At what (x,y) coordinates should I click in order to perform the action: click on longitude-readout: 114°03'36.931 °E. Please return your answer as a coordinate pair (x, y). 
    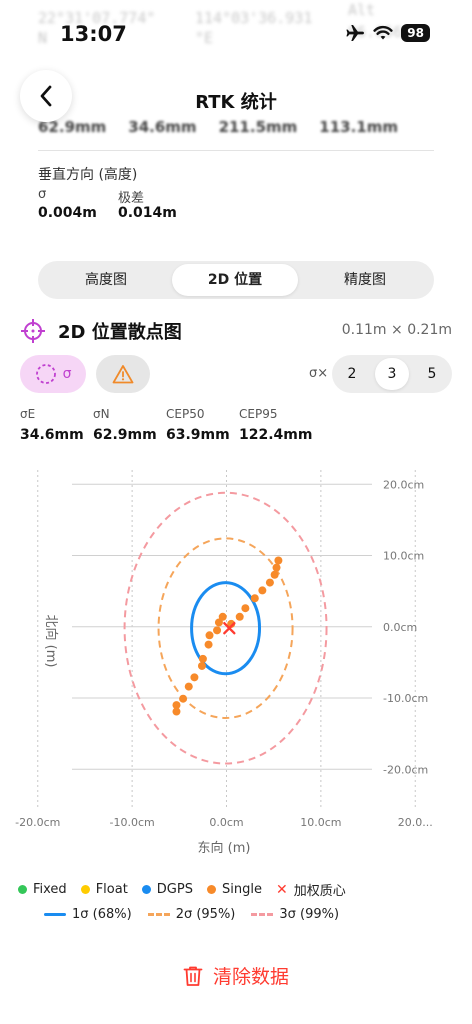
    Looking at the image, I should click on (254, 28).